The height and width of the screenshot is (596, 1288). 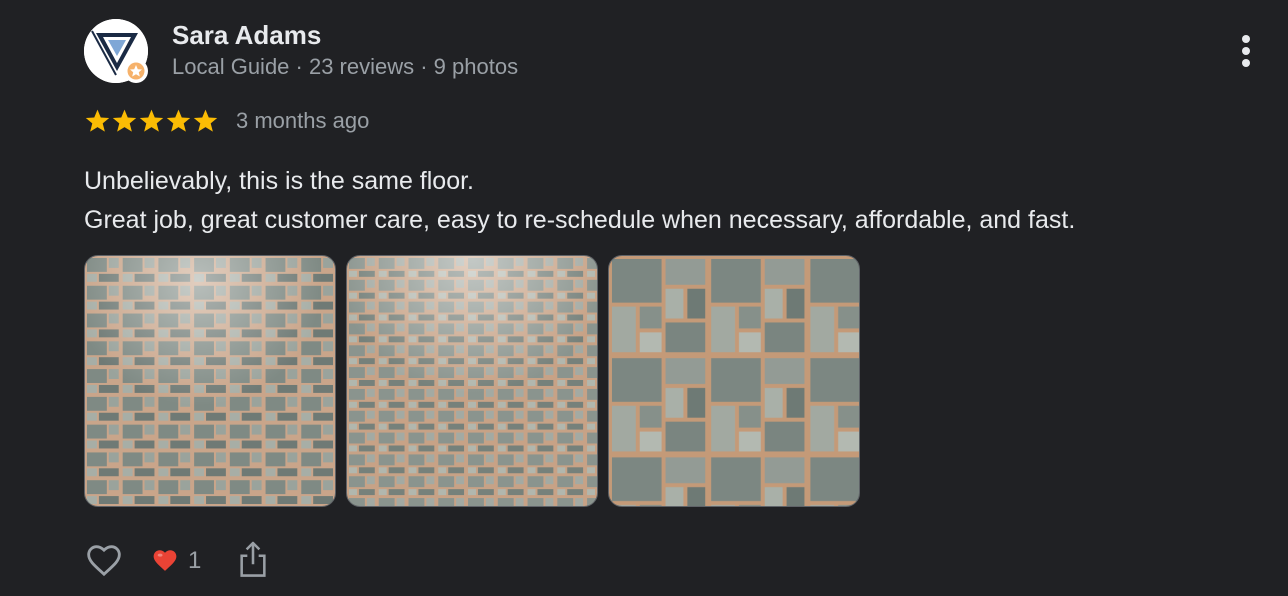 I want to click on heart-outline-icon, so click(x=104, y=560).